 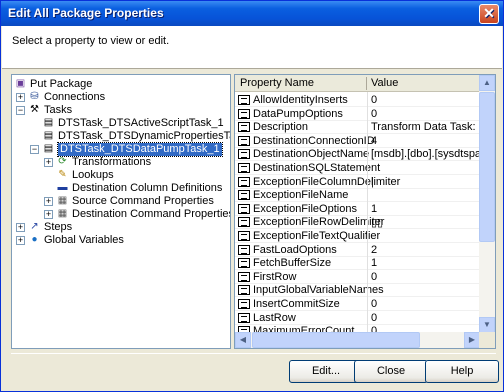 What do you see at coordinates (121, 123) in the screenshot?
I see `tree-item: ▤ DTSTask_DTSActiveScriptTask_1` at bounding box center [121, 123].